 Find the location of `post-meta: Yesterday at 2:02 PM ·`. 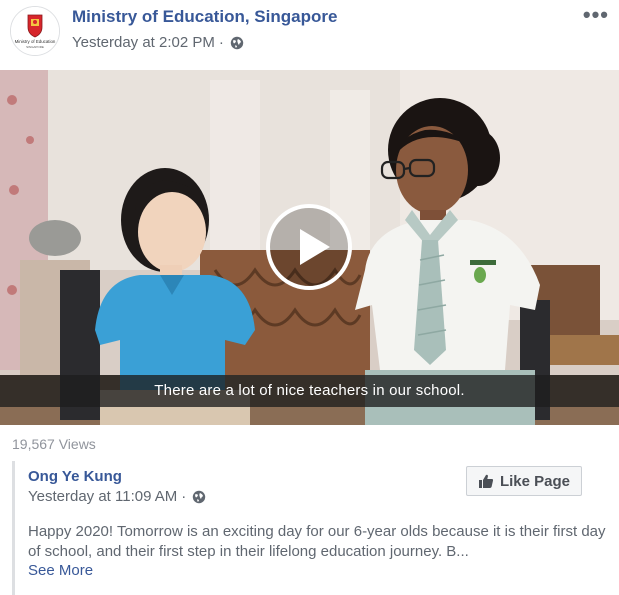

post-meta: Yesterday at 2:02 PM · is located at coordinates (158, 42).